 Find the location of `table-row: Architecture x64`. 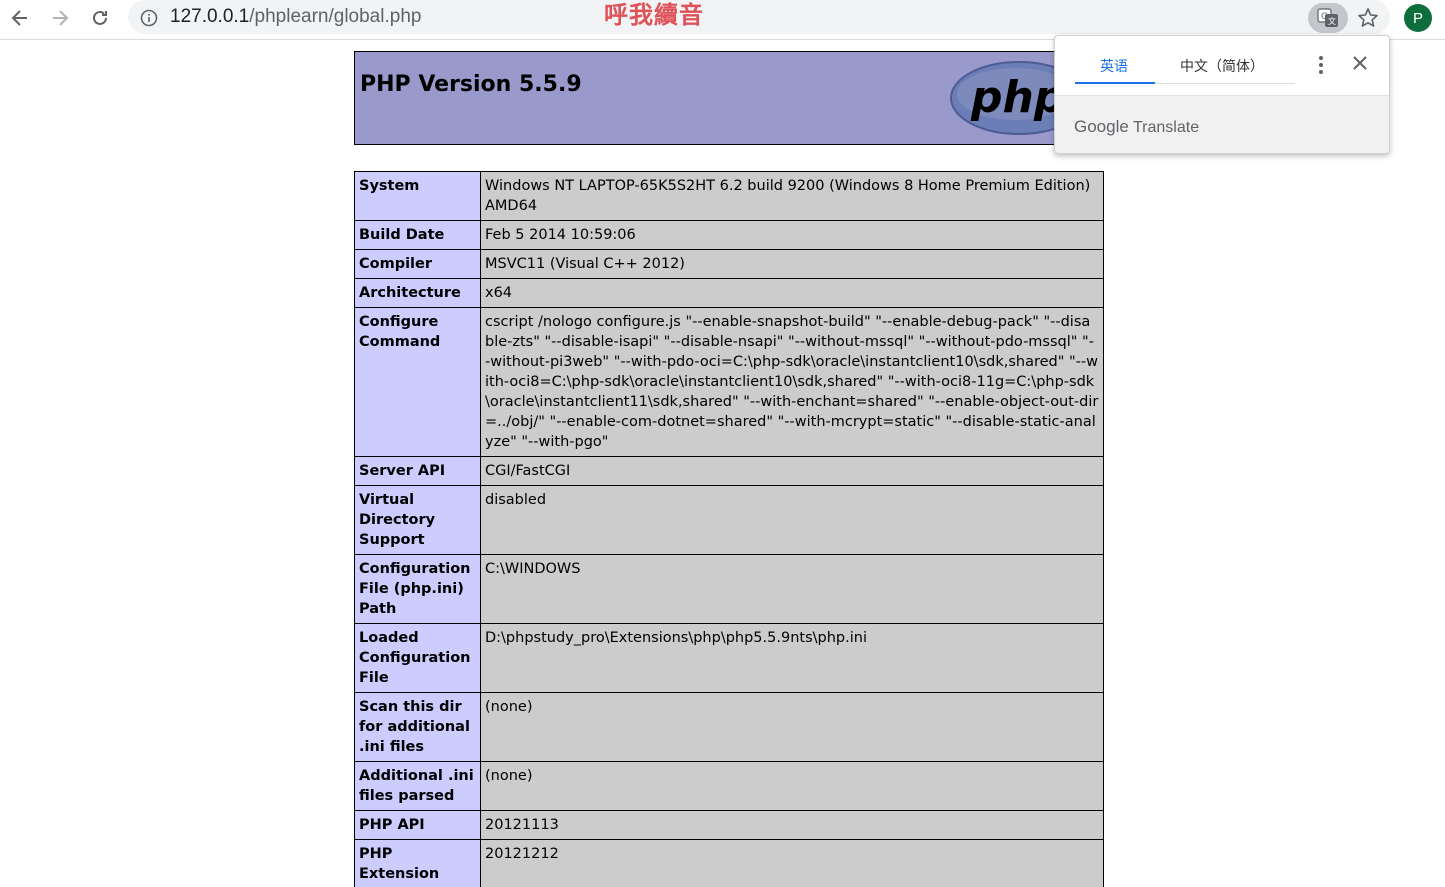

table-row: Architecture x64 is located at coordinates (729, 293).